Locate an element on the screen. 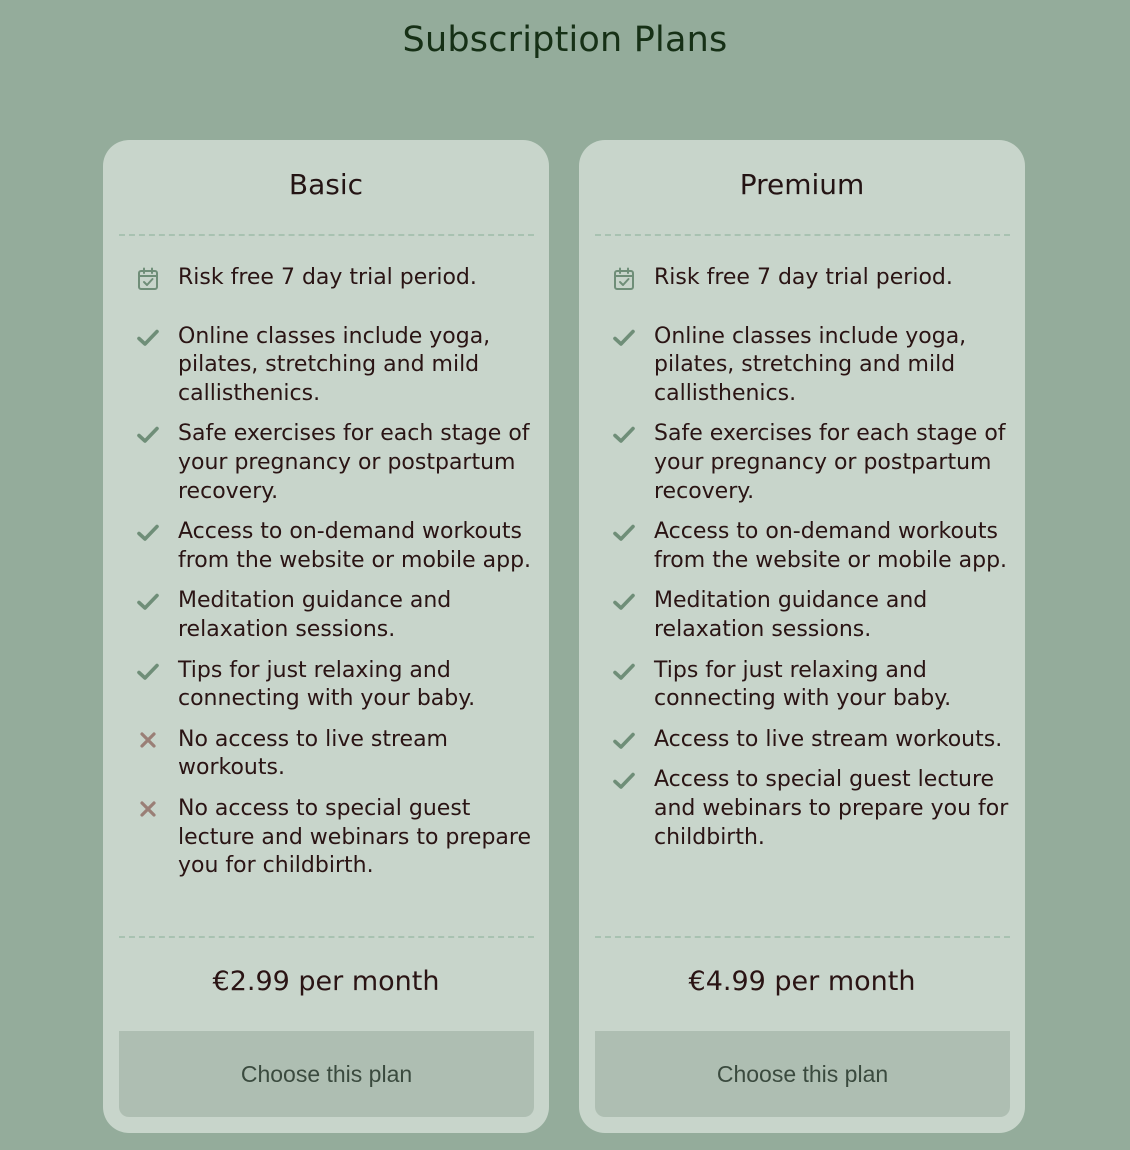 This screenshot has height=1150, width=1130. feature-item: Access to live stream workouts. is located at coordinates (802, 740).